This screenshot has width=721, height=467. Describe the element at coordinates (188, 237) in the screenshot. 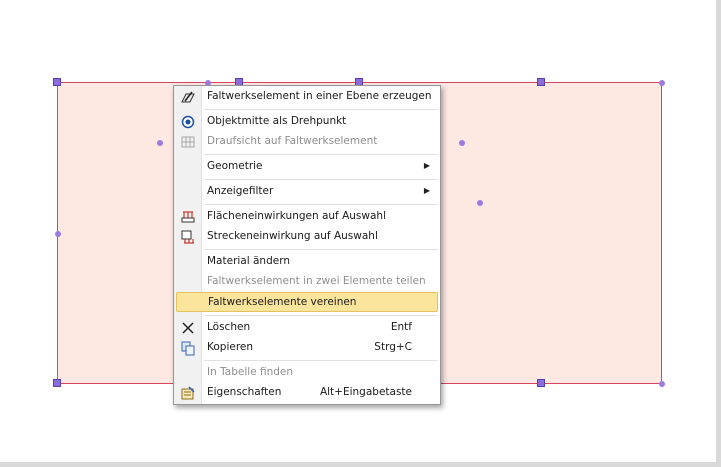

I see `line-load-icon` at that location.